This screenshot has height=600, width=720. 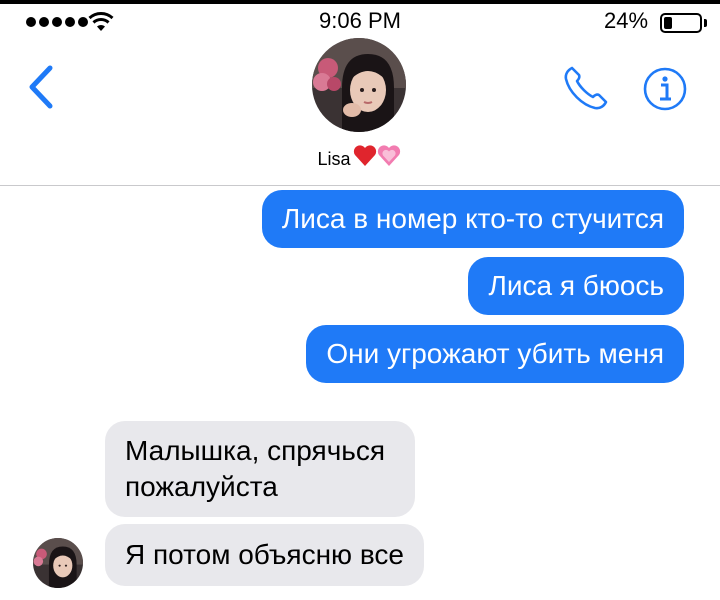 I want to click on phone-icon, so click(x=586, y=88).